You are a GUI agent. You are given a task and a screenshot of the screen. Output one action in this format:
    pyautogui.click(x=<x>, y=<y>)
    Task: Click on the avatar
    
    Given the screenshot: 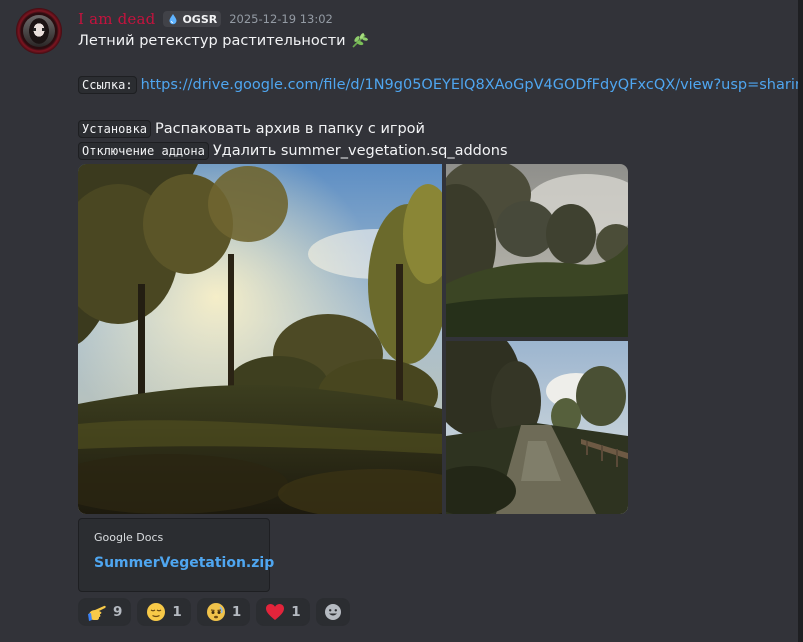 What is the action you would take?
    pyautogui.click(x=39, y=31)
    